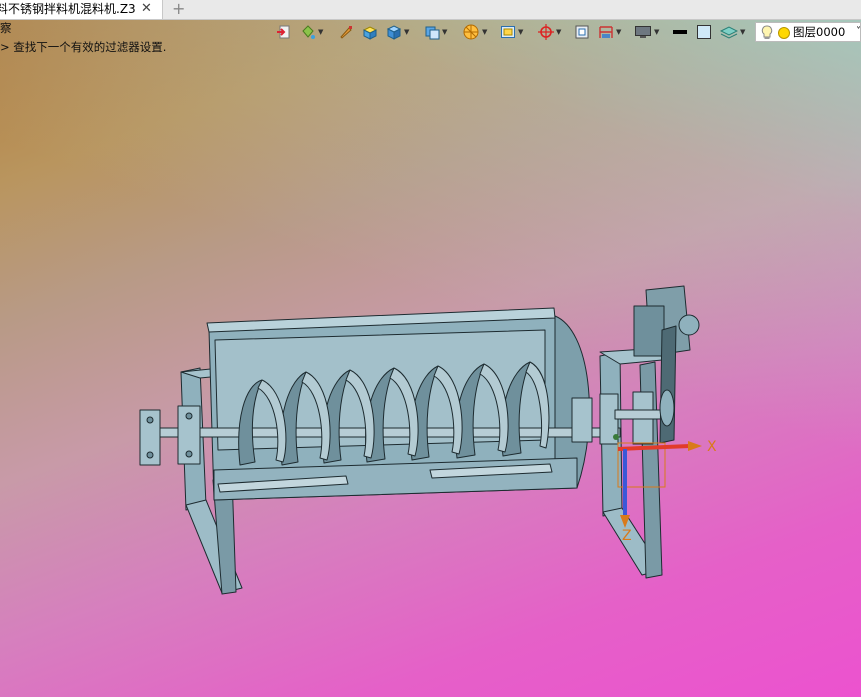 This screenshot has height=697, width=861. Describe the element at coordinates (640, 414) in the screenshot. I see `output-shaft` at that location.